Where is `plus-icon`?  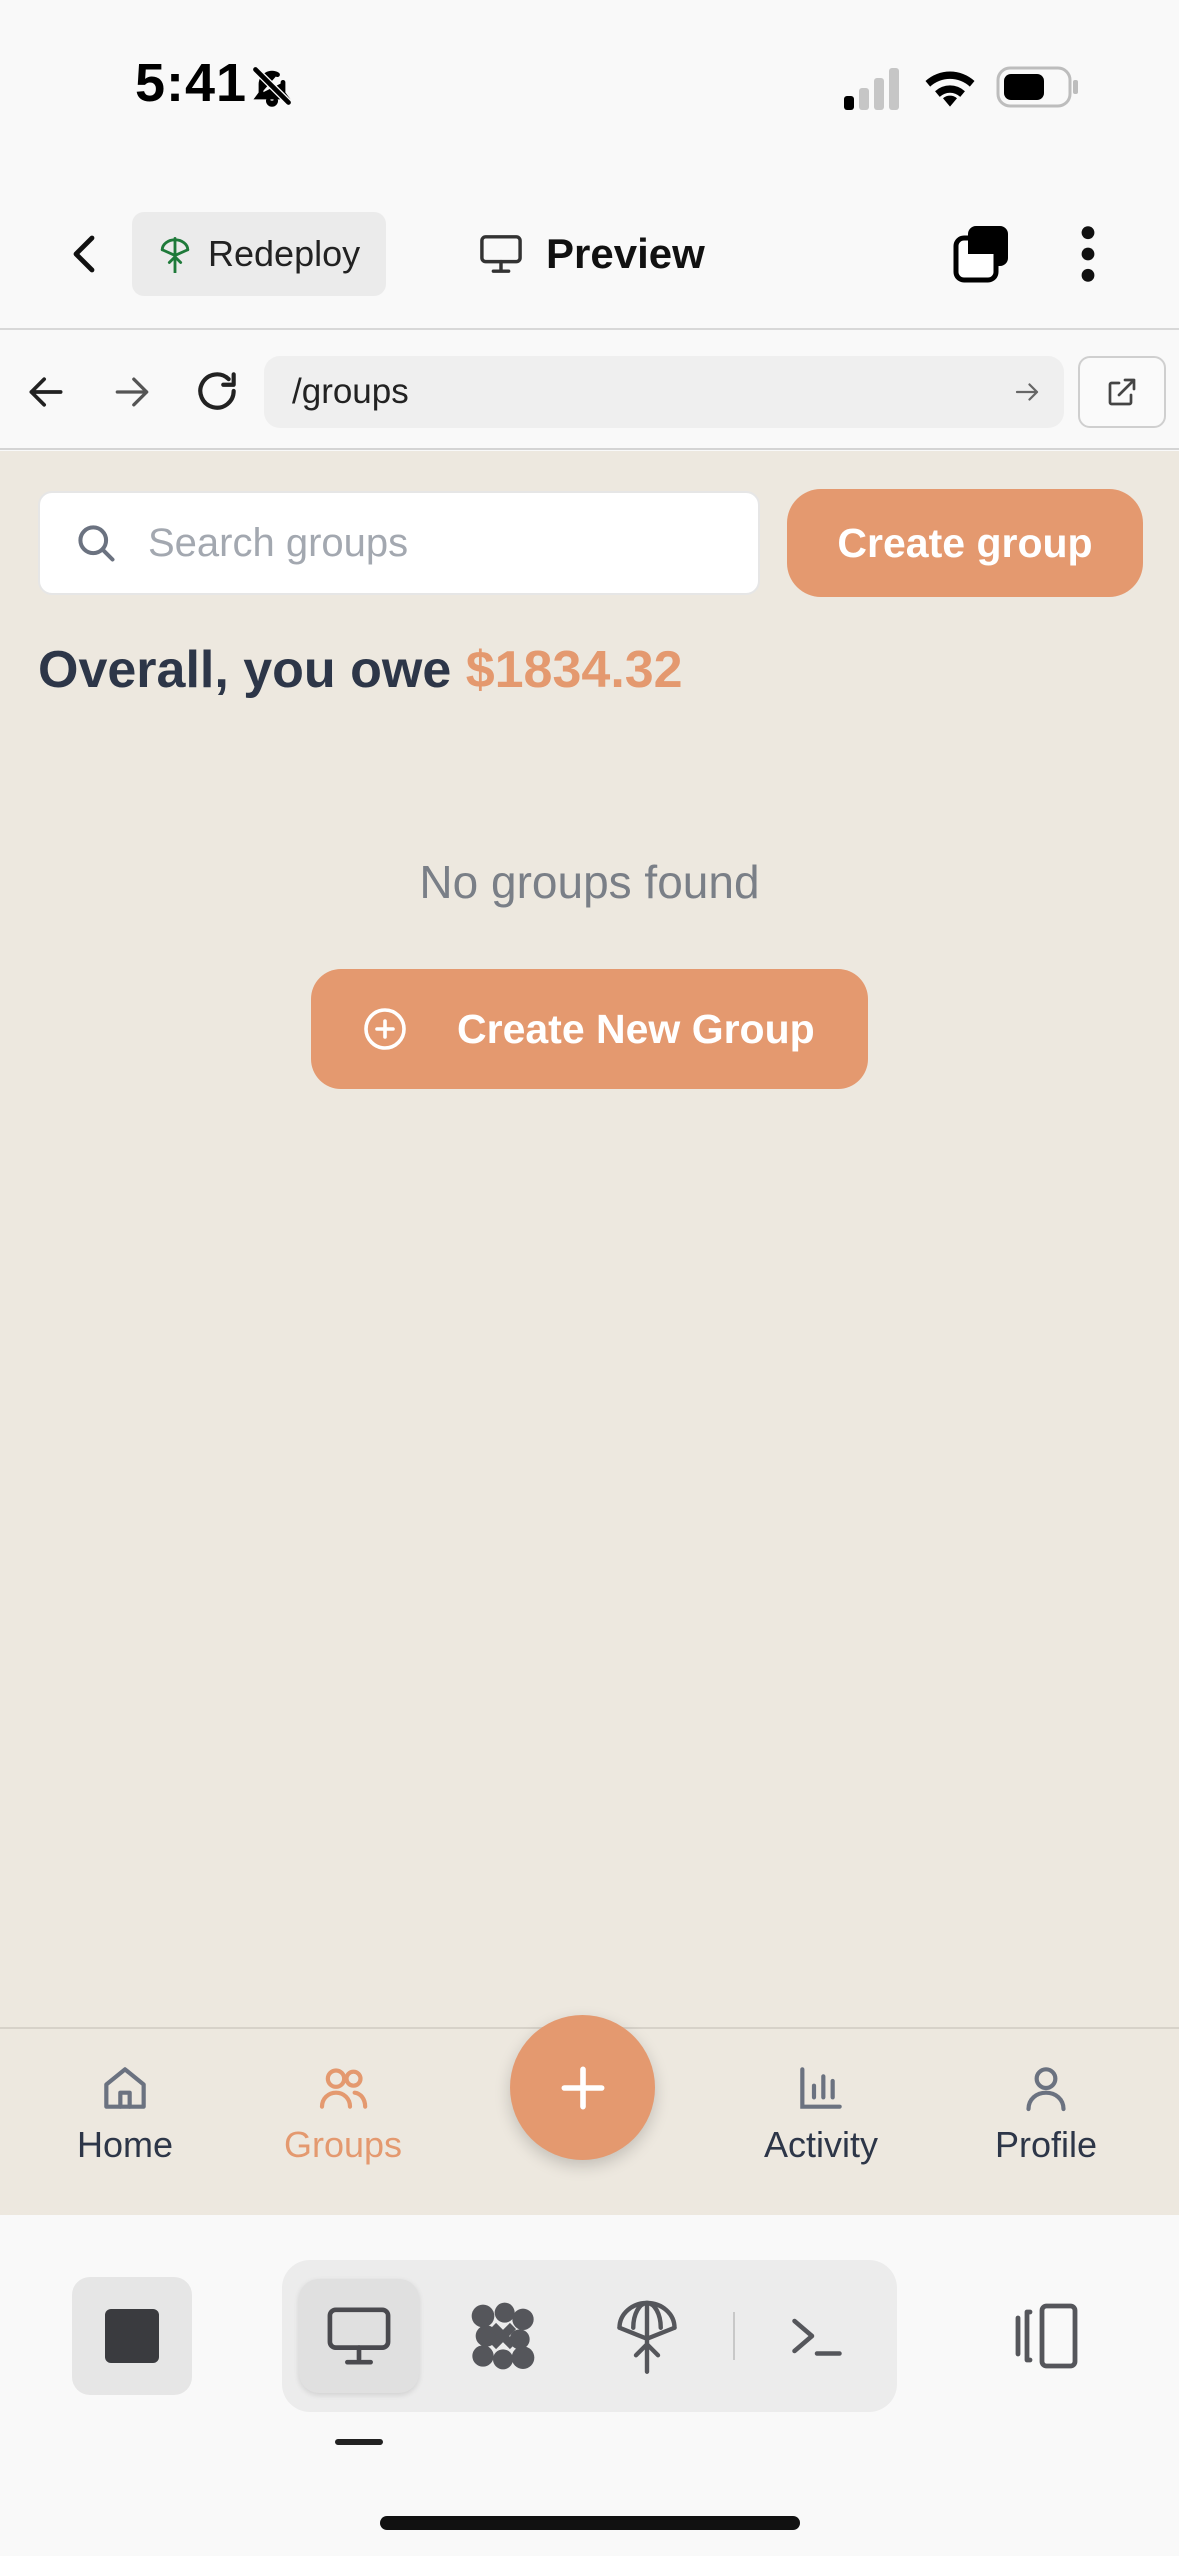 plus-icon is located at coordinates (583, 2088).